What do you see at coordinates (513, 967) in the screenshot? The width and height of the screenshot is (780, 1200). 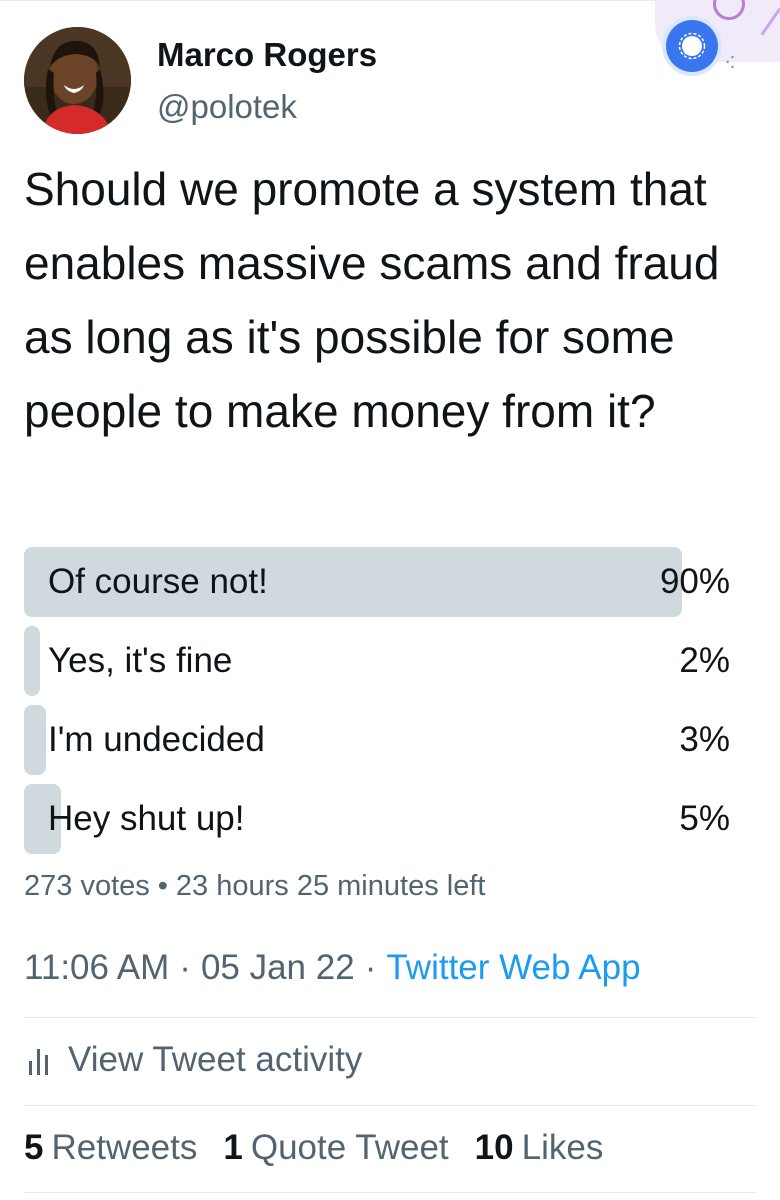 I see `tweet-source-link: Twitter Web App` at bounding box center [513, 967].